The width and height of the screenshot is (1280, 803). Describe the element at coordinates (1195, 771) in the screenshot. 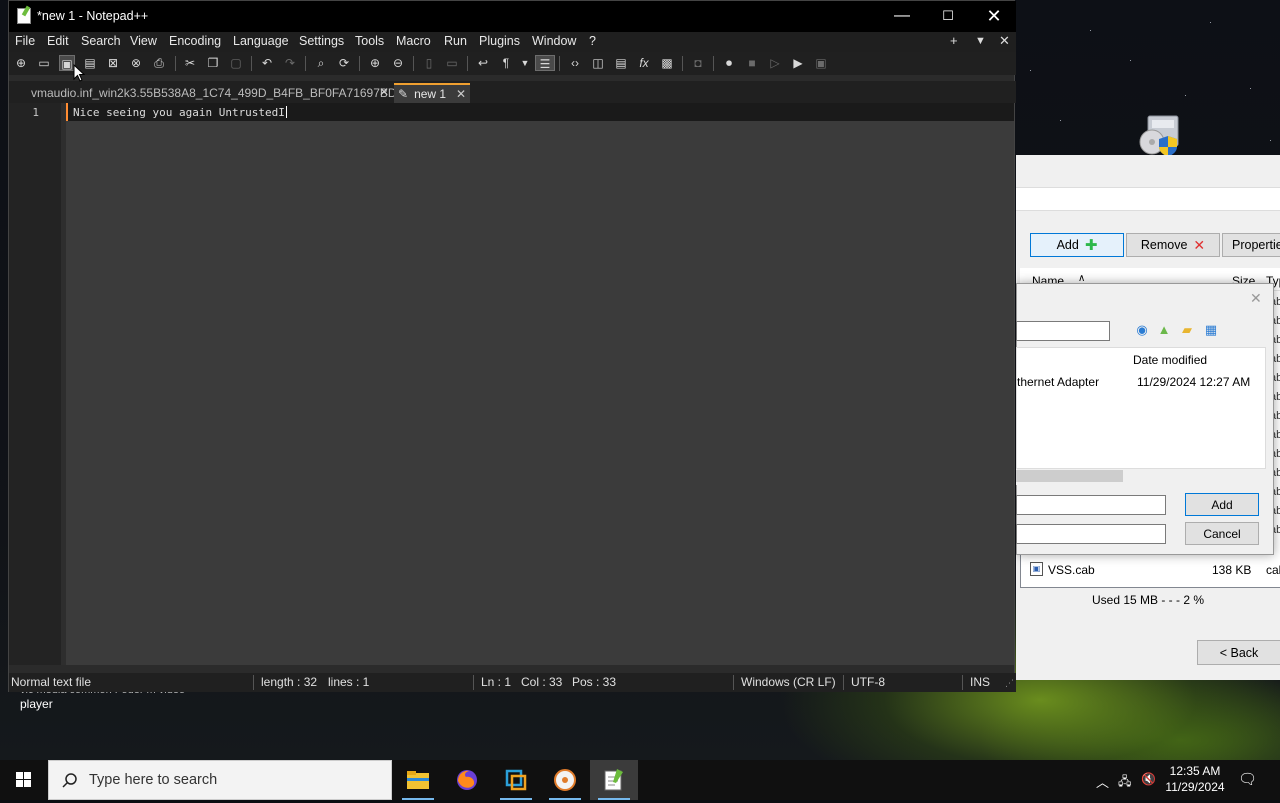

I see `clock-time: 12:35 AM` at that location.